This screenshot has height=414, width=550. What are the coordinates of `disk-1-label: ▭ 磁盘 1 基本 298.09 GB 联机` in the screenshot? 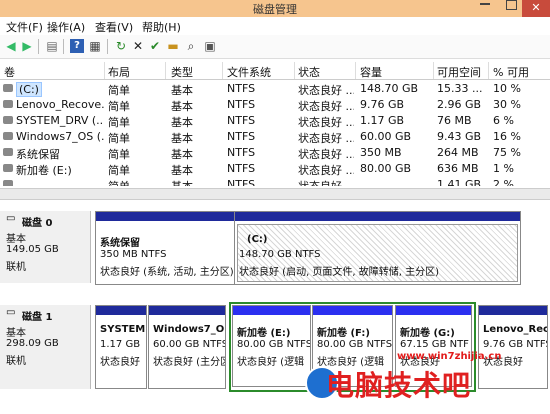 It's located at (45, 347).